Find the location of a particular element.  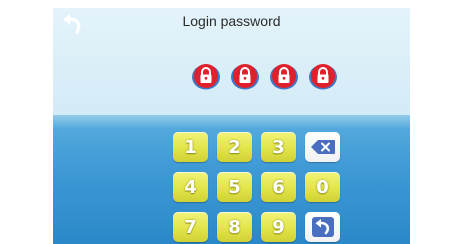

key-label: 0 is located at coordinates (322, 187).